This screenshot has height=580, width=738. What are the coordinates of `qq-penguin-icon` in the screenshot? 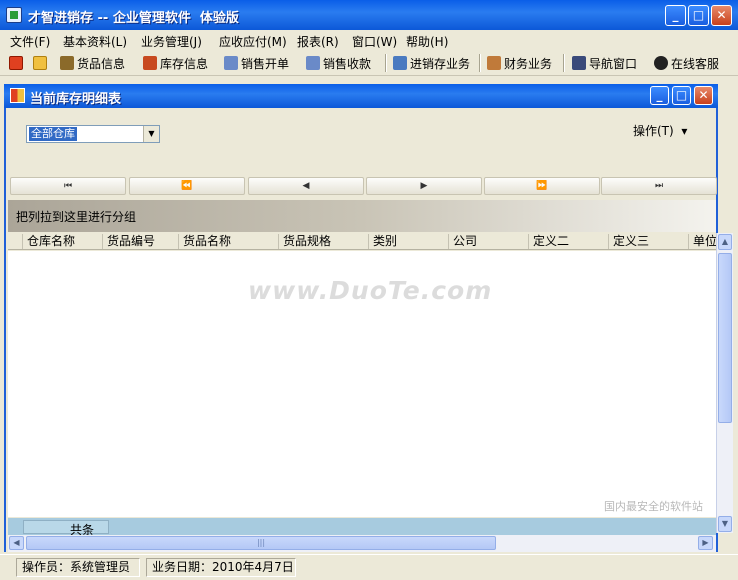 It's located at (661, 63).